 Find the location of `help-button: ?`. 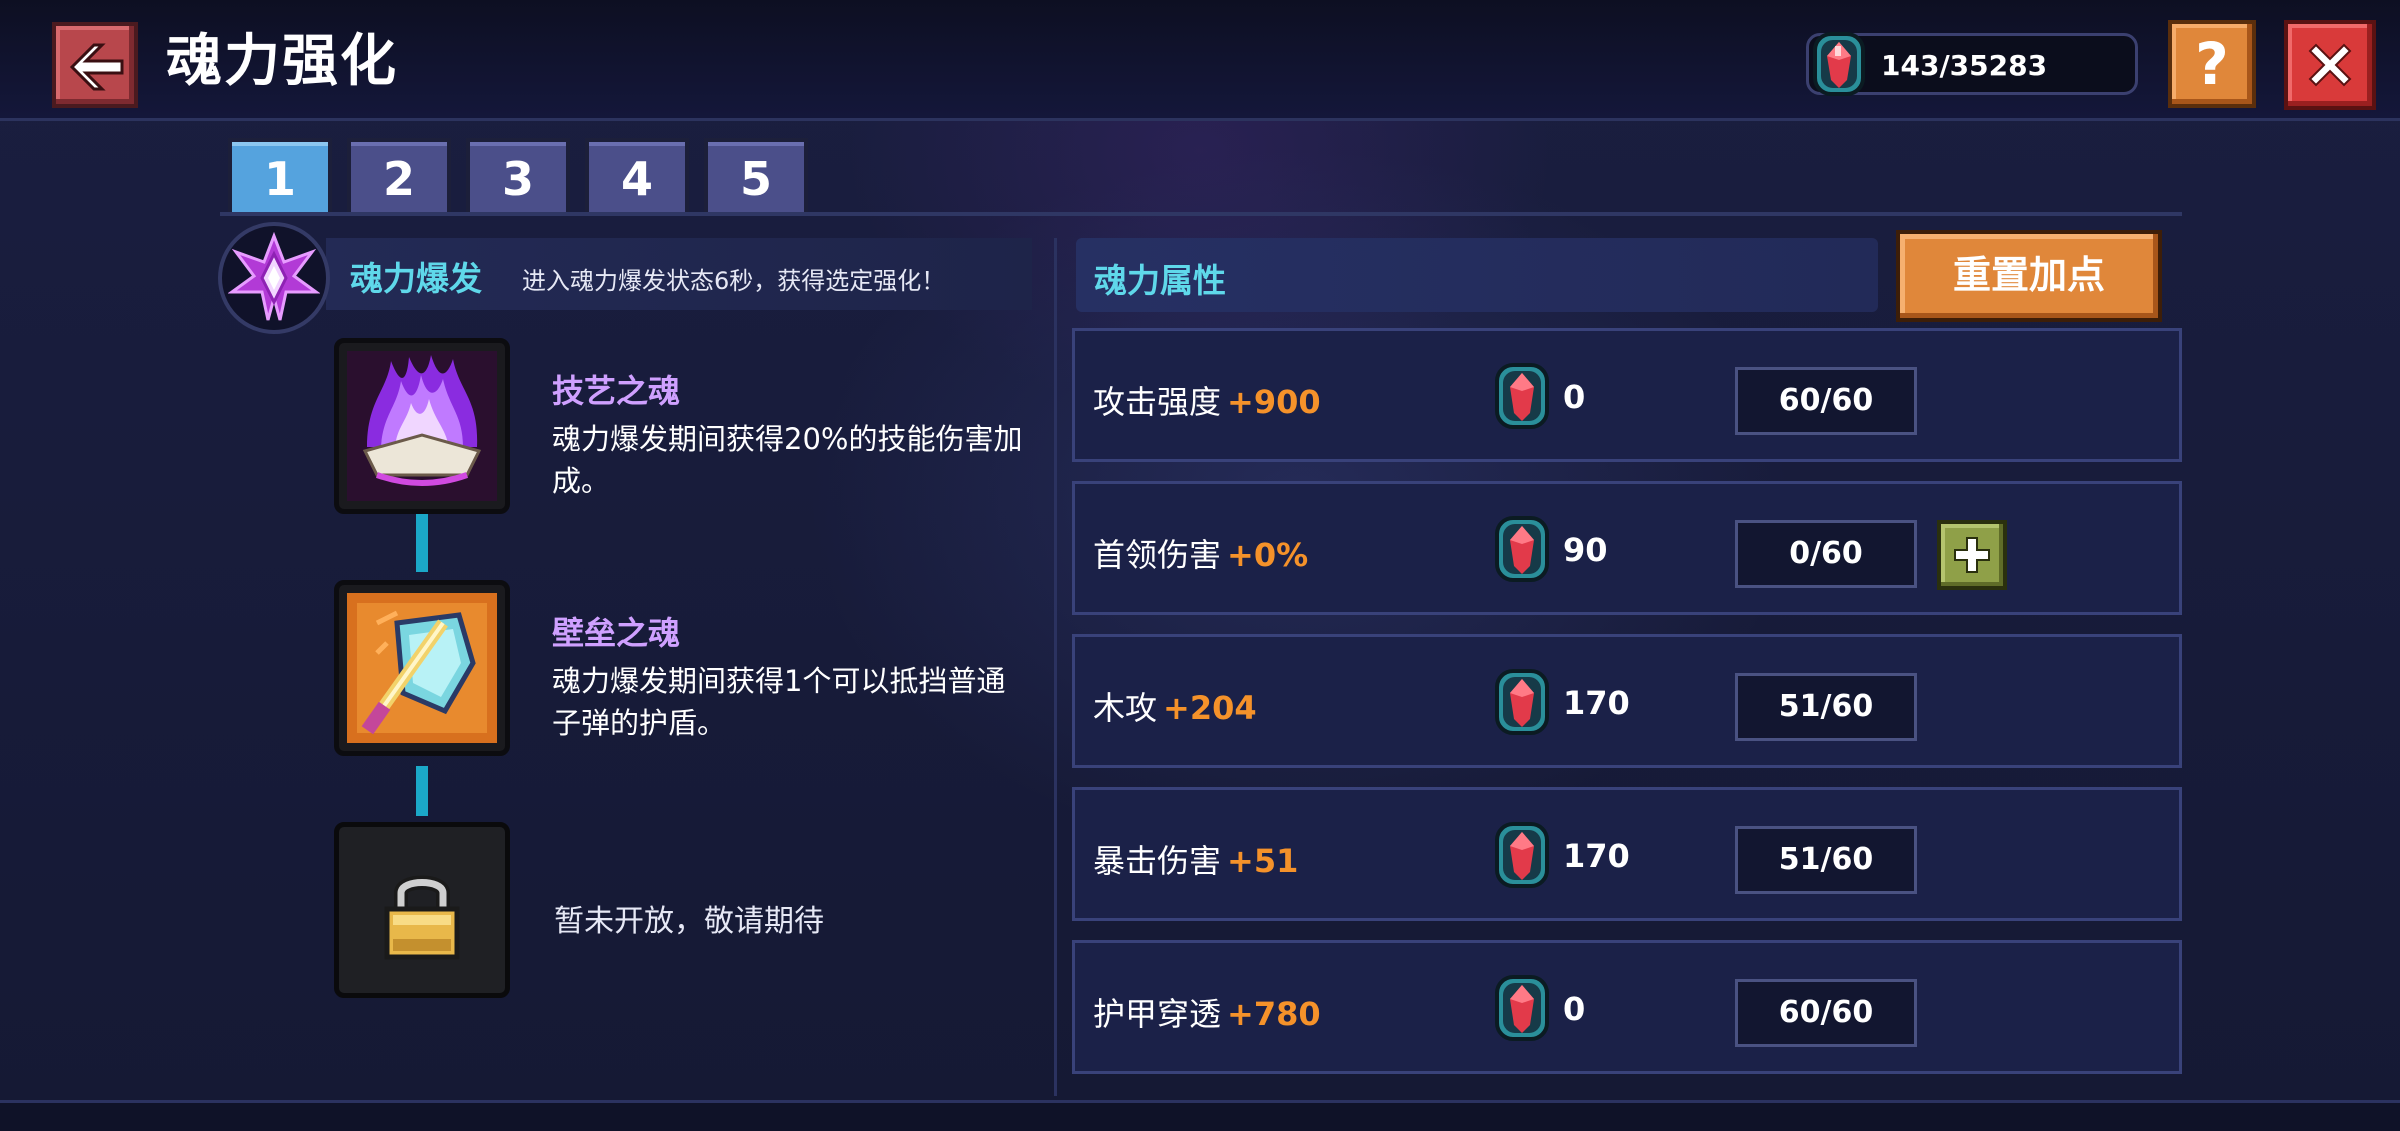

help-button: ? is located at coordinates (2212, 64).